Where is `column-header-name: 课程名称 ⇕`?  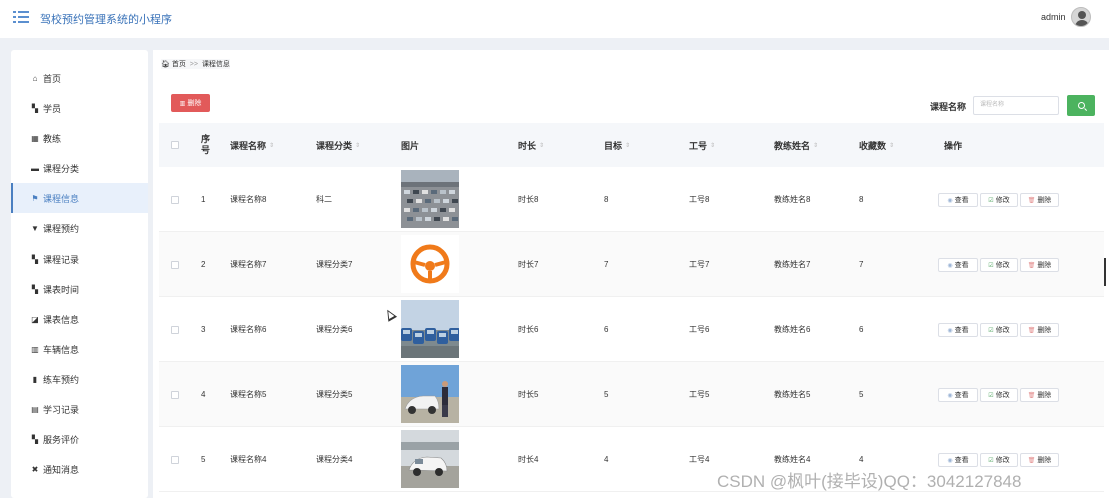 column-header-name: 课程名称 ⇕ is located at coordinates (252, 145).